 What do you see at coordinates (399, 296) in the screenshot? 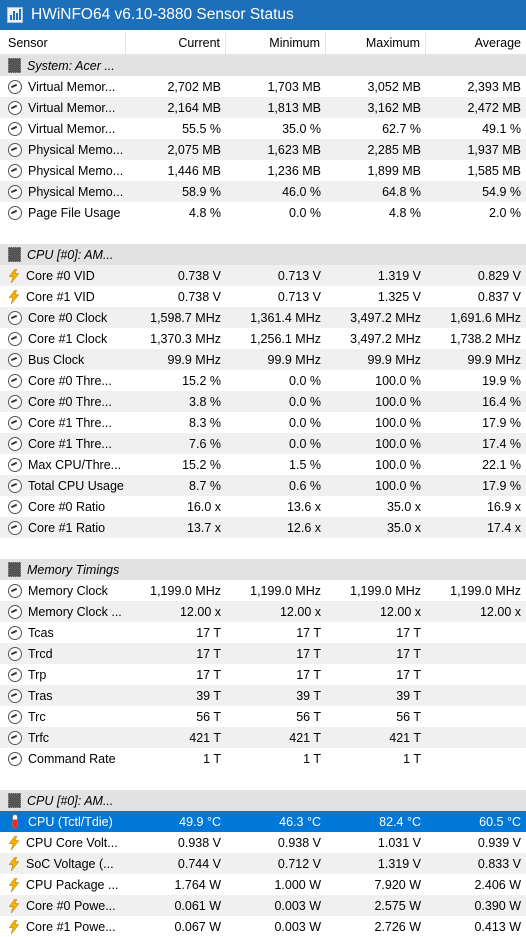
I see `maximum-value: 1.325 V` at bounding box center [399, 296].